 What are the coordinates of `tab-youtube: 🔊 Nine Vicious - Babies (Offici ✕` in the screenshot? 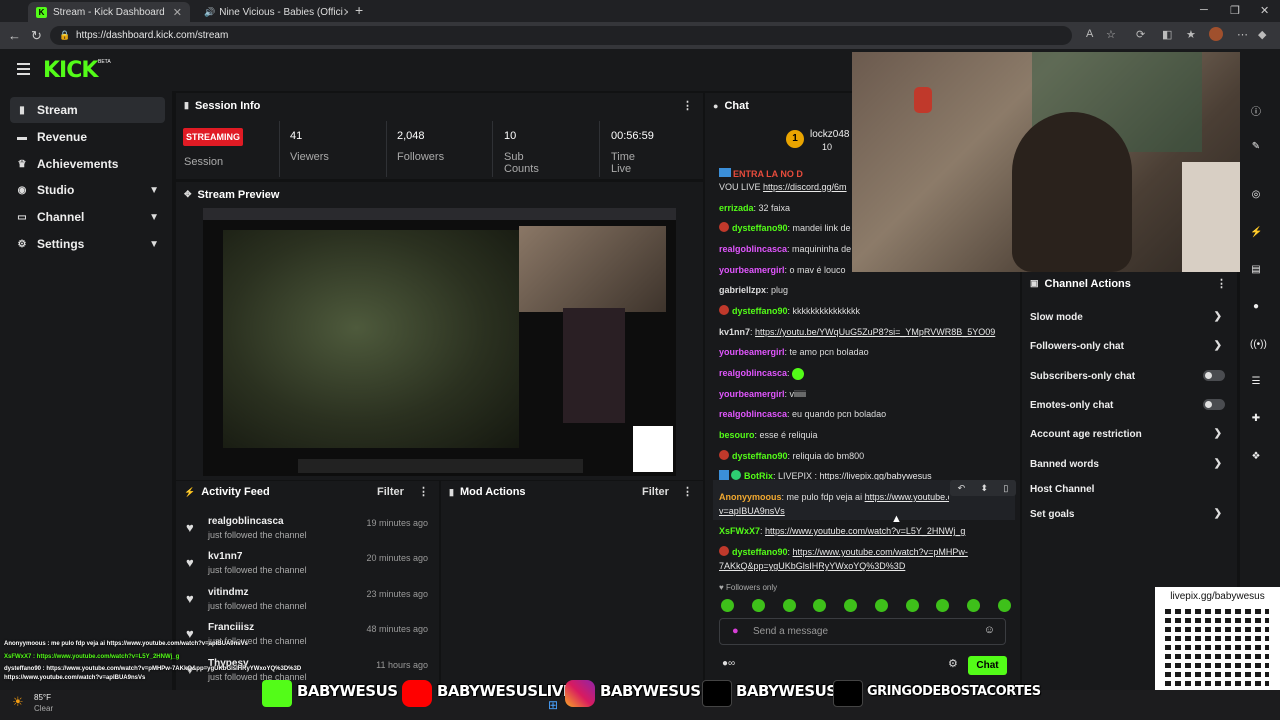 It's located at (269, 12).